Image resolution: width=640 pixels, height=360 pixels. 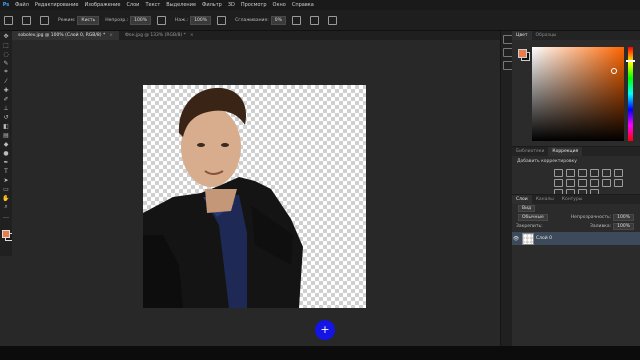 I want to click on hand-tool: ✋, so click(x=6, y=198).